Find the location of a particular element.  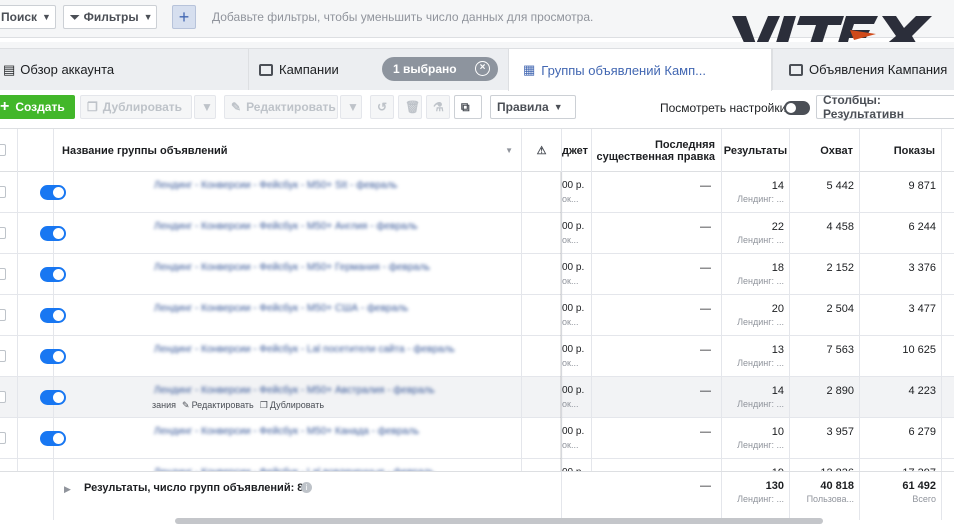

summary-impressions-sub: Всего is located at coordinates (924, 499).